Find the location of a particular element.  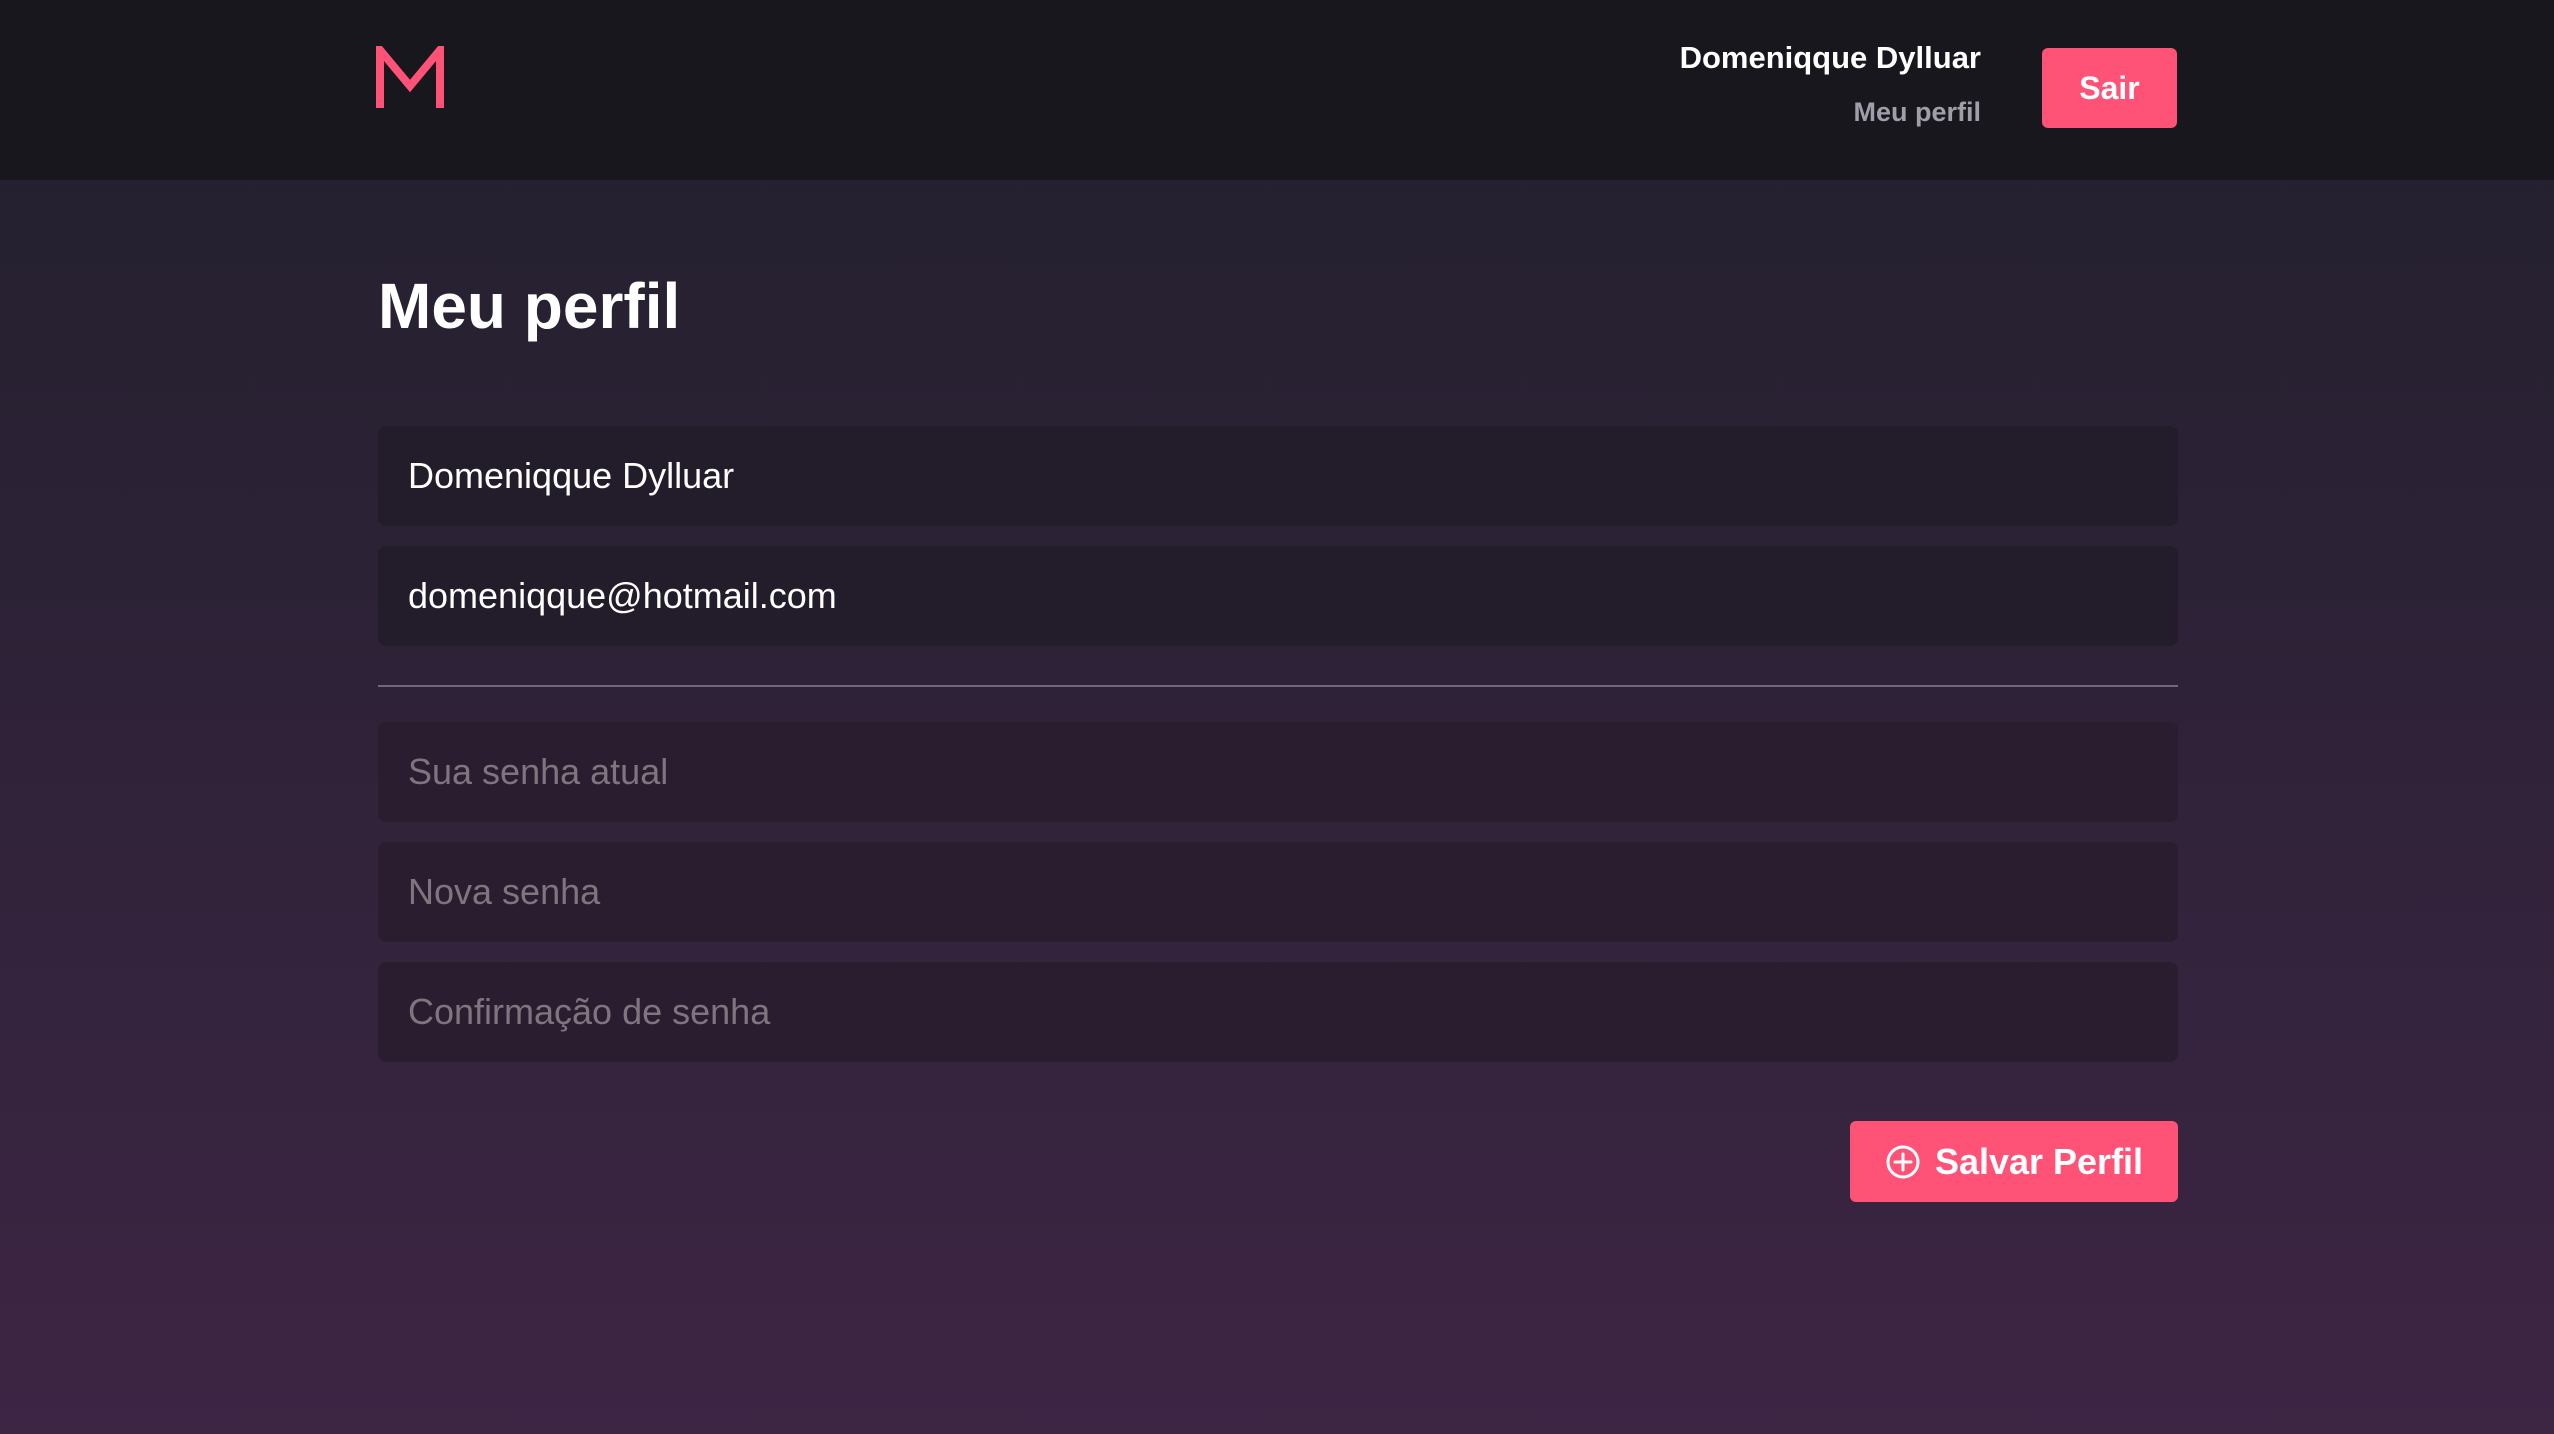

current-password-input is located at coordinates (1278, 772).